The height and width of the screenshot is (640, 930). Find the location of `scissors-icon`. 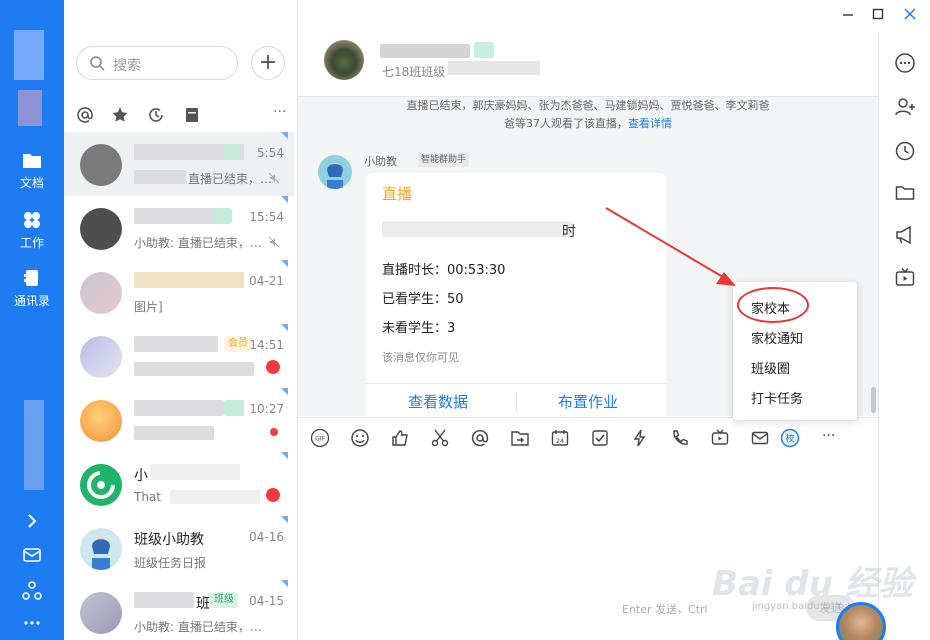

scissors-icon is located at coordinates (440, 438).